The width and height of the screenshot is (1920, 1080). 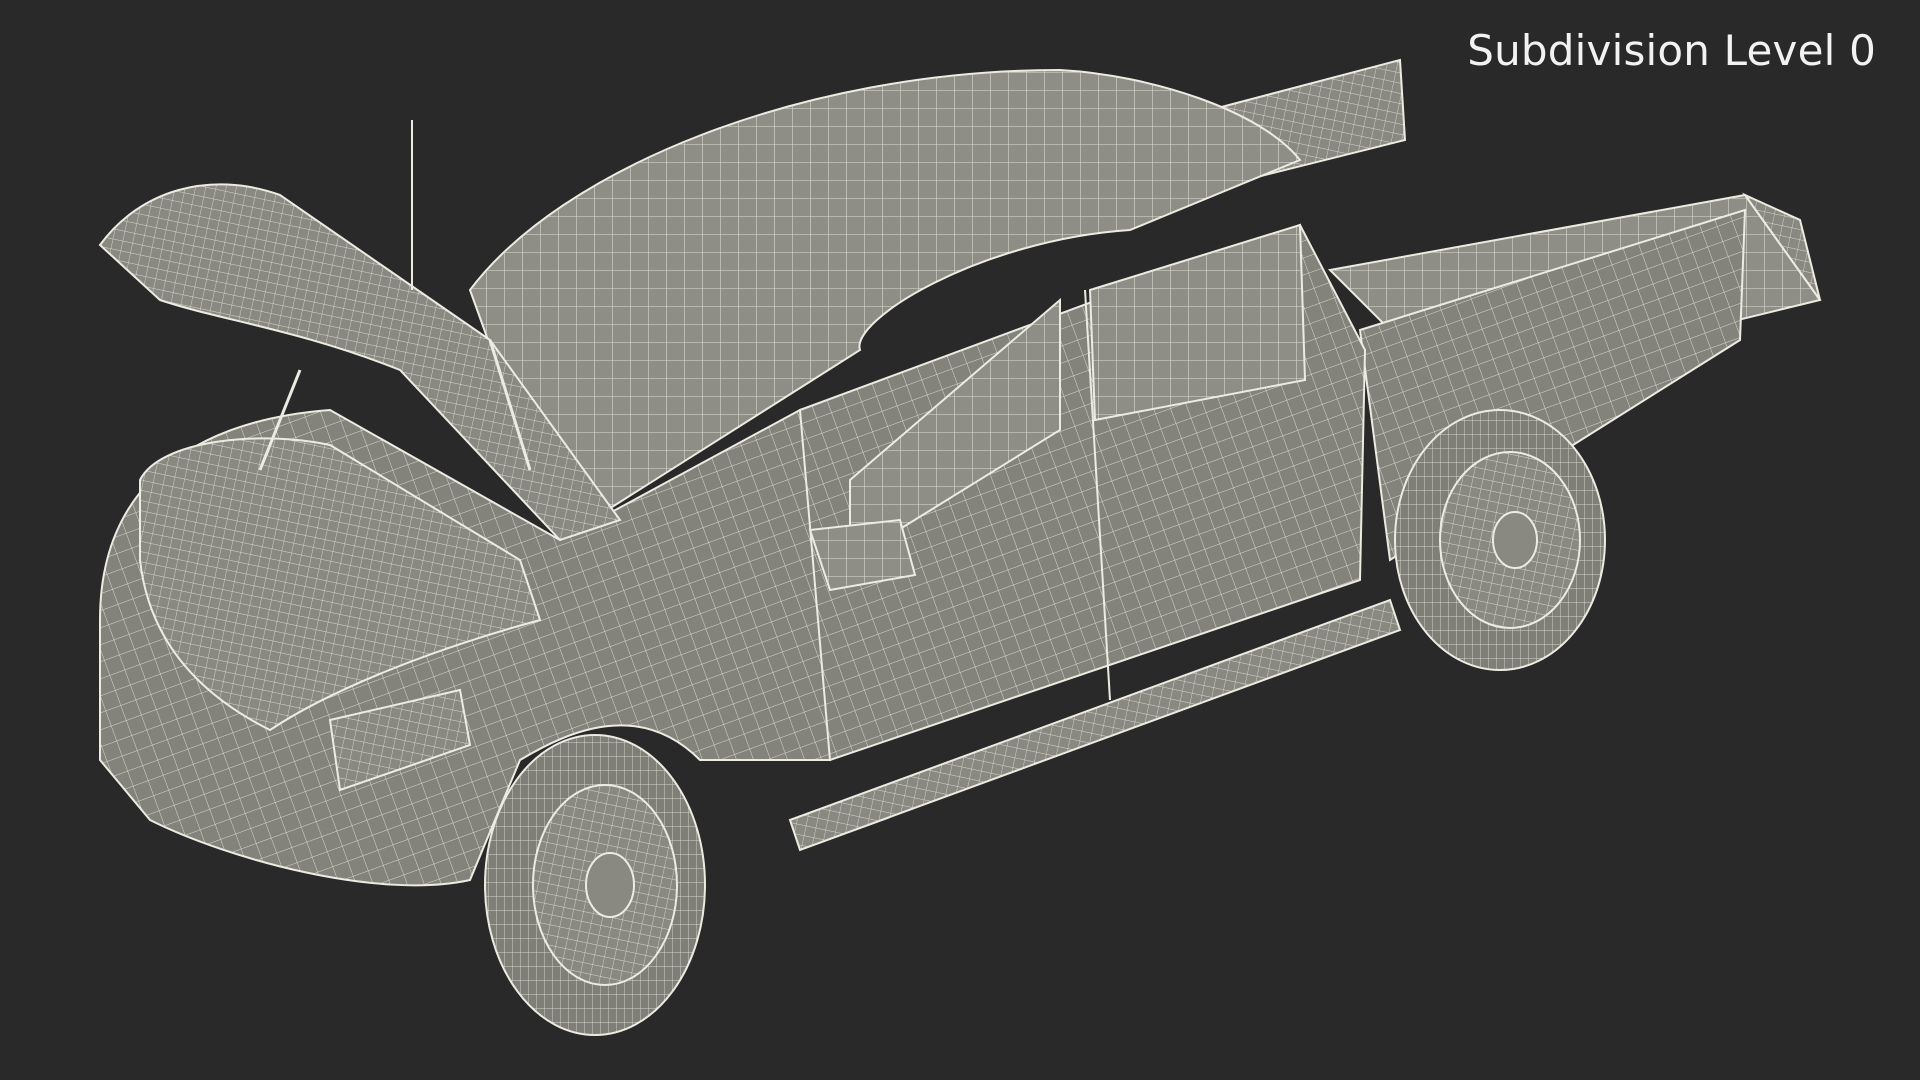 I want to click on subdivision-level-caption: Subdivision Level 0, so click(x=1671, y=50).